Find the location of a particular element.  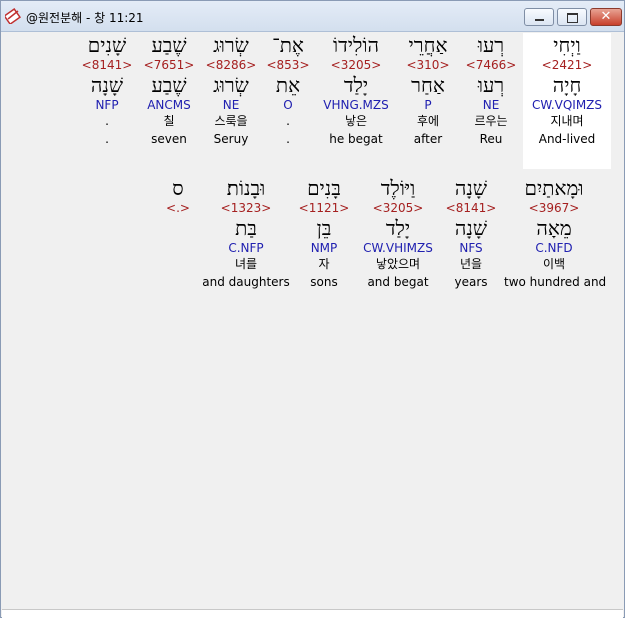

strong-number: <7651> is located at coordinates (169, 65).